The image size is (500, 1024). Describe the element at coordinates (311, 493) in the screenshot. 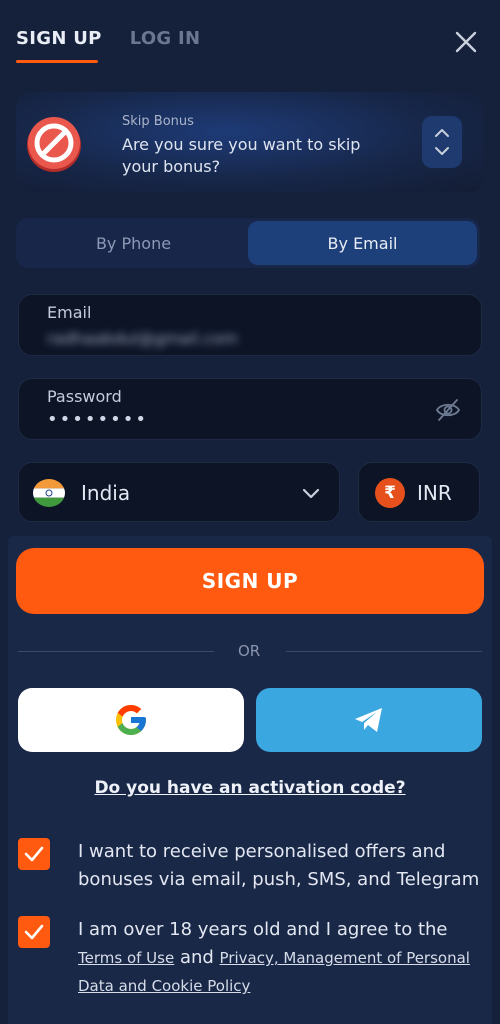

I see `chevron-down-icon` at that location.